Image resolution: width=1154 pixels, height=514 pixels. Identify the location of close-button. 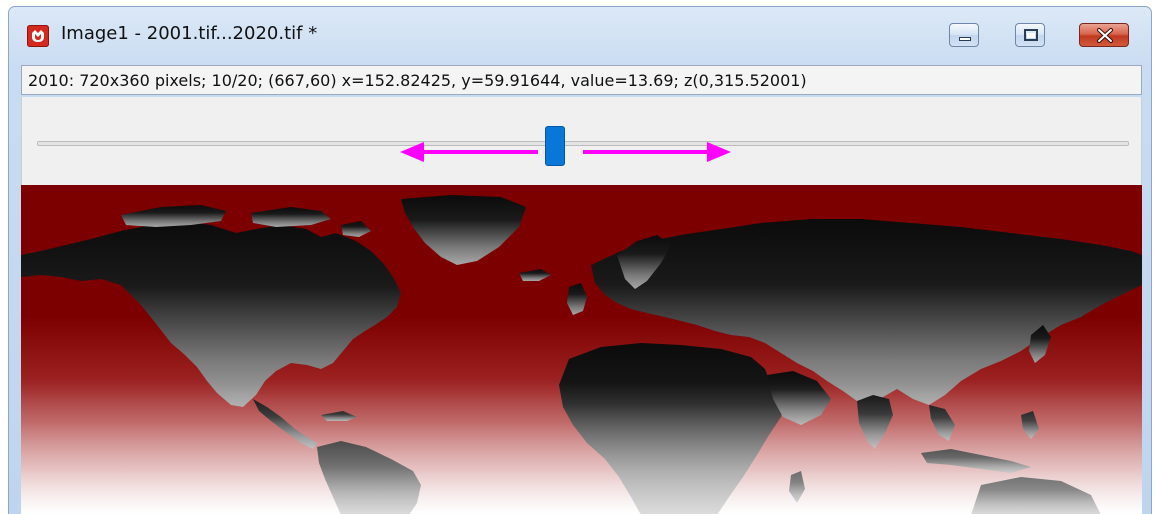
(1104, 35).